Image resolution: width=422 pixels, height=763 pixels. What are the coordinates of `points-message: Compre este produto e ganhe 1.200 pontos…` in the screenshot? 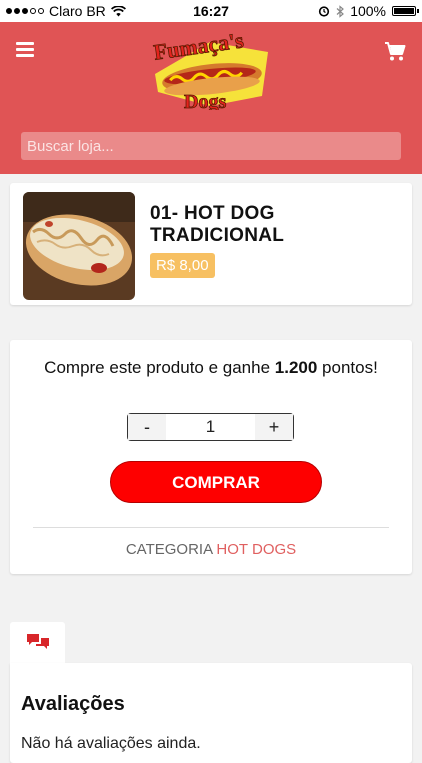 It's located at (211, 368).